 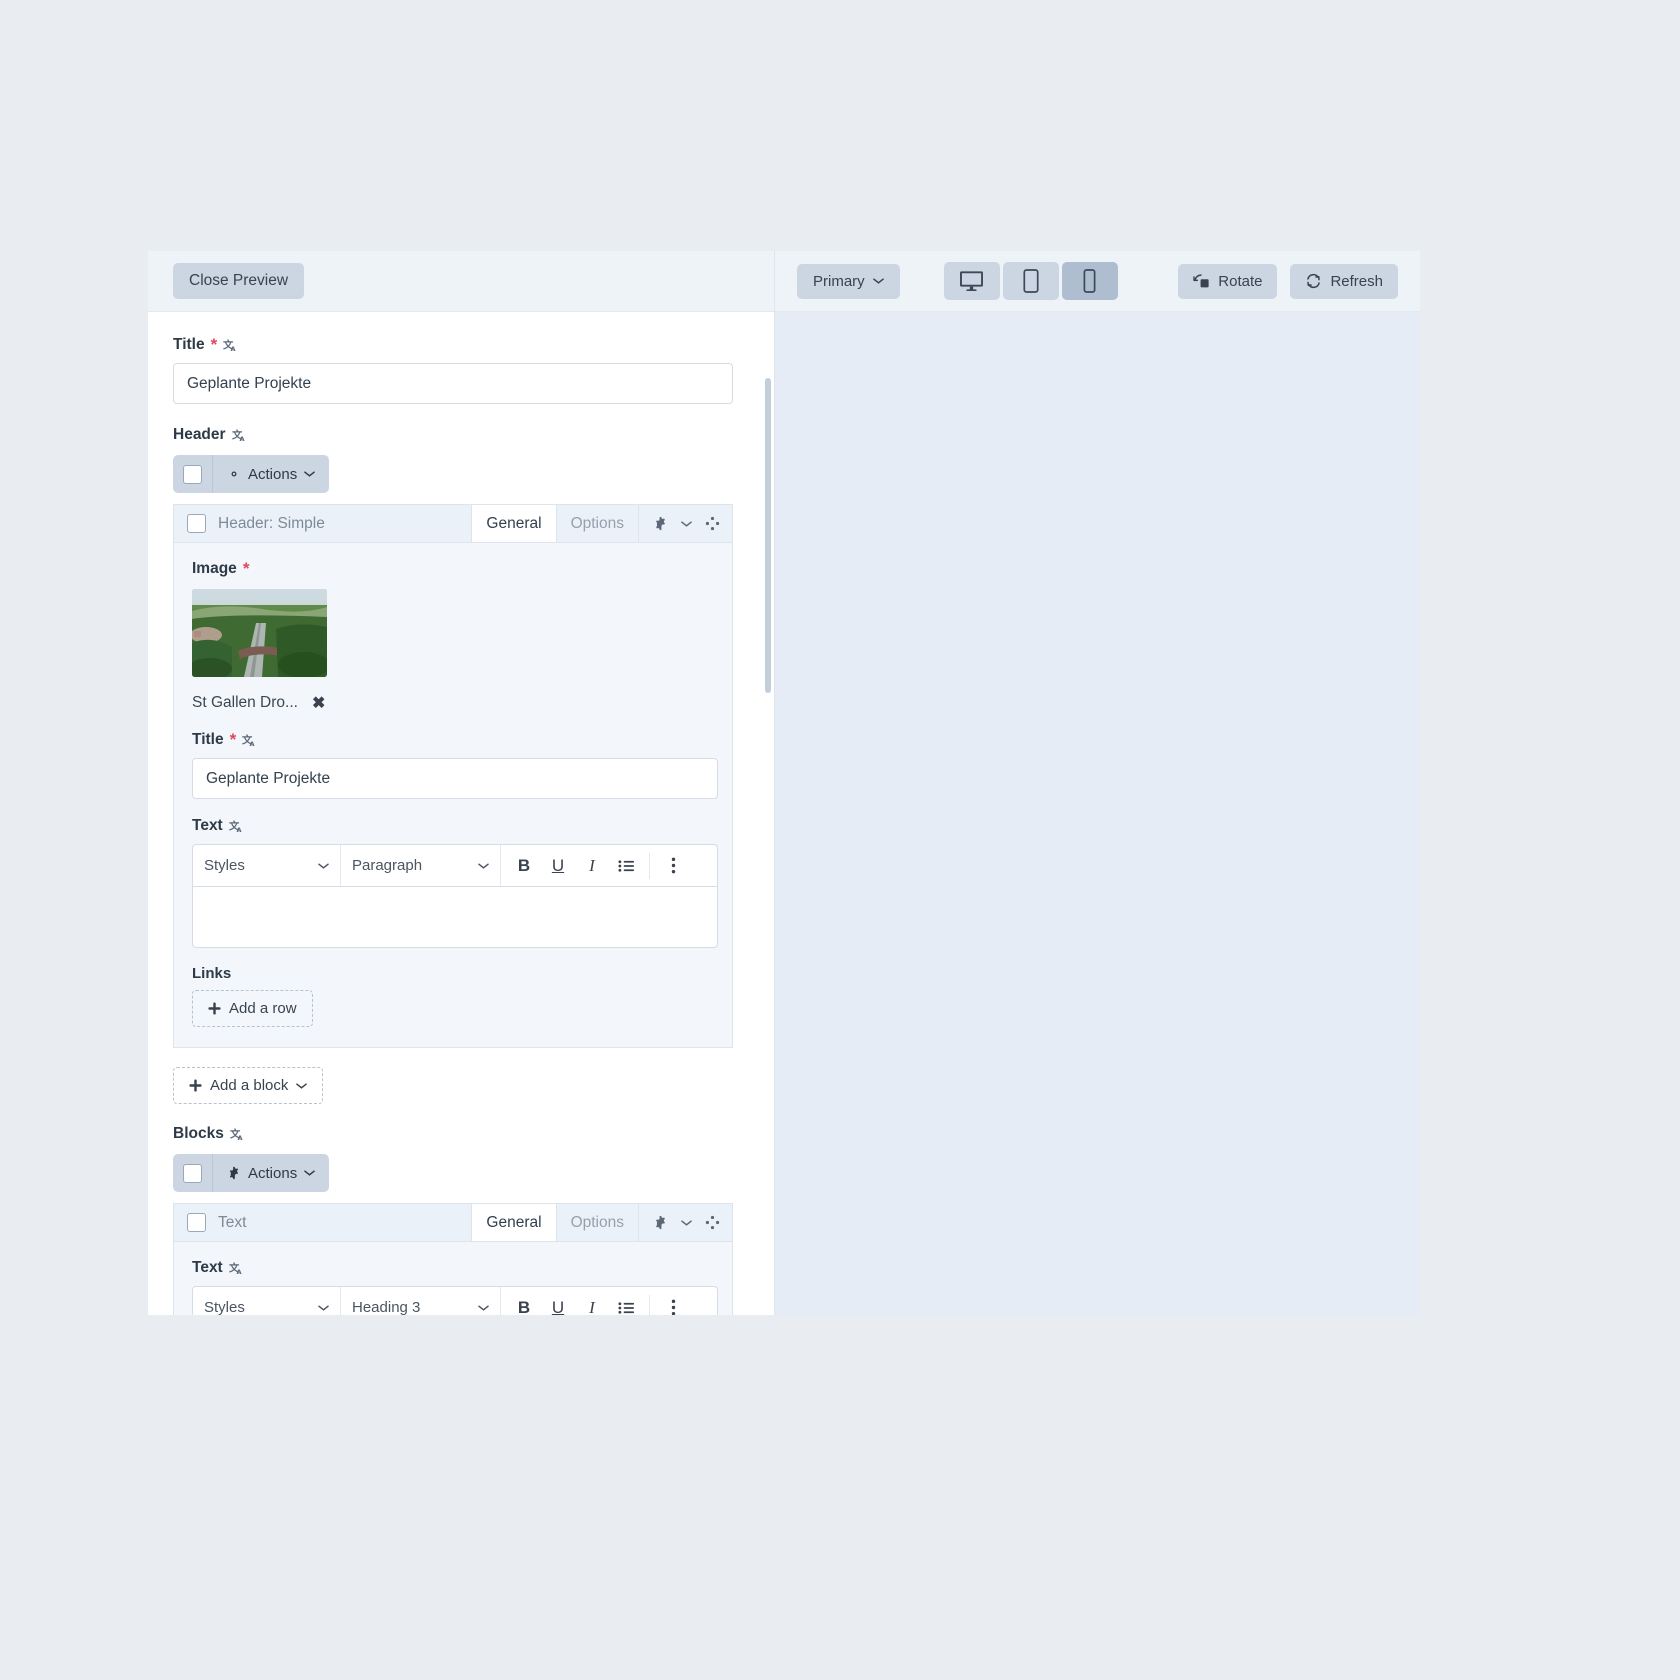 I want to click on image-thumbnail, so click(x=259, y=633).